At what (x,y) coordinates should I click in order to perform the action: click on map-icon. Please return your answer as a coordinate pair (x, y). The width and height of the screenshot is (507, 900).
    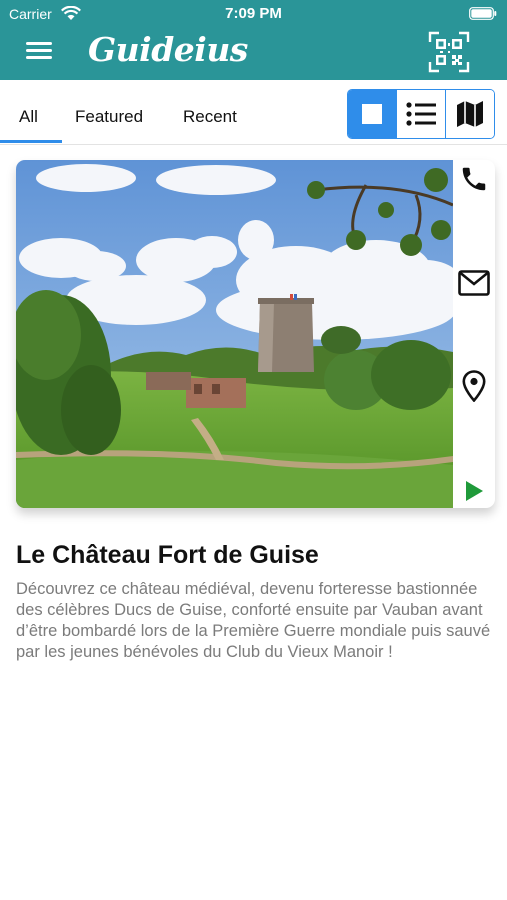
    Looking at the image, I should click on (470, 114).